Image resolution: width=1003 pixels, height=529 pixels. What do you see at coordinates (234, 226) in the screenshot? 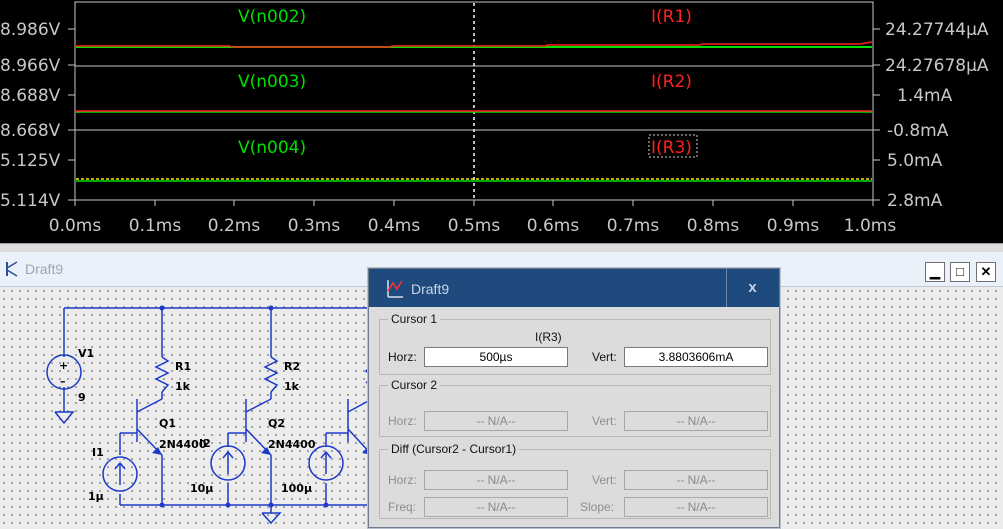
I see `x-tick-2: 0.2ms` at bounding box center [234, 226].